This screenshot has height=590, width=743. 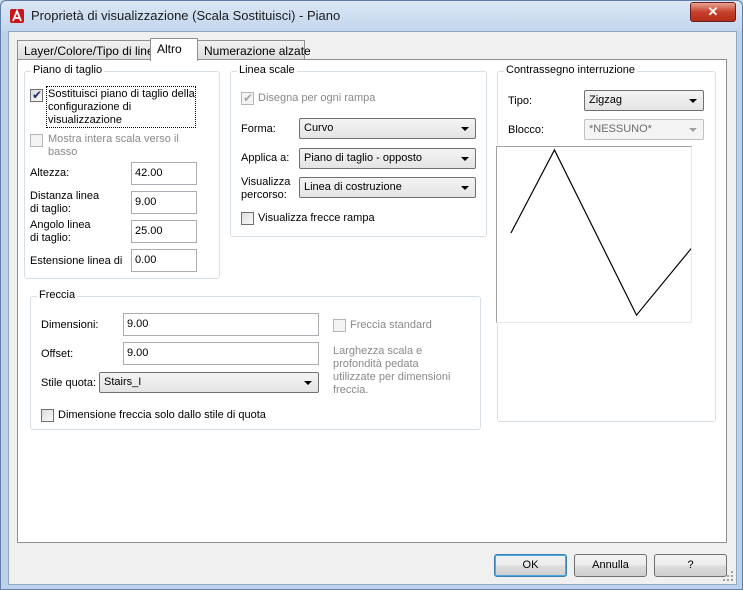 What do you see at coordinates (123, 382) in the screenshot?
I see `stile-quota-value: Stairs_I` at bounding box center [123, 382].